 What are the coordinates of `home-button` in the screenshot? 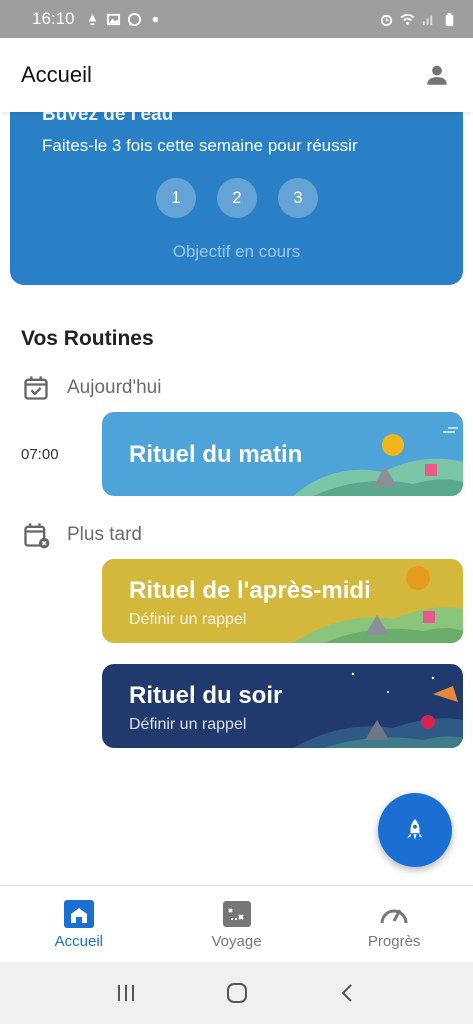 It's located at (237, 993).